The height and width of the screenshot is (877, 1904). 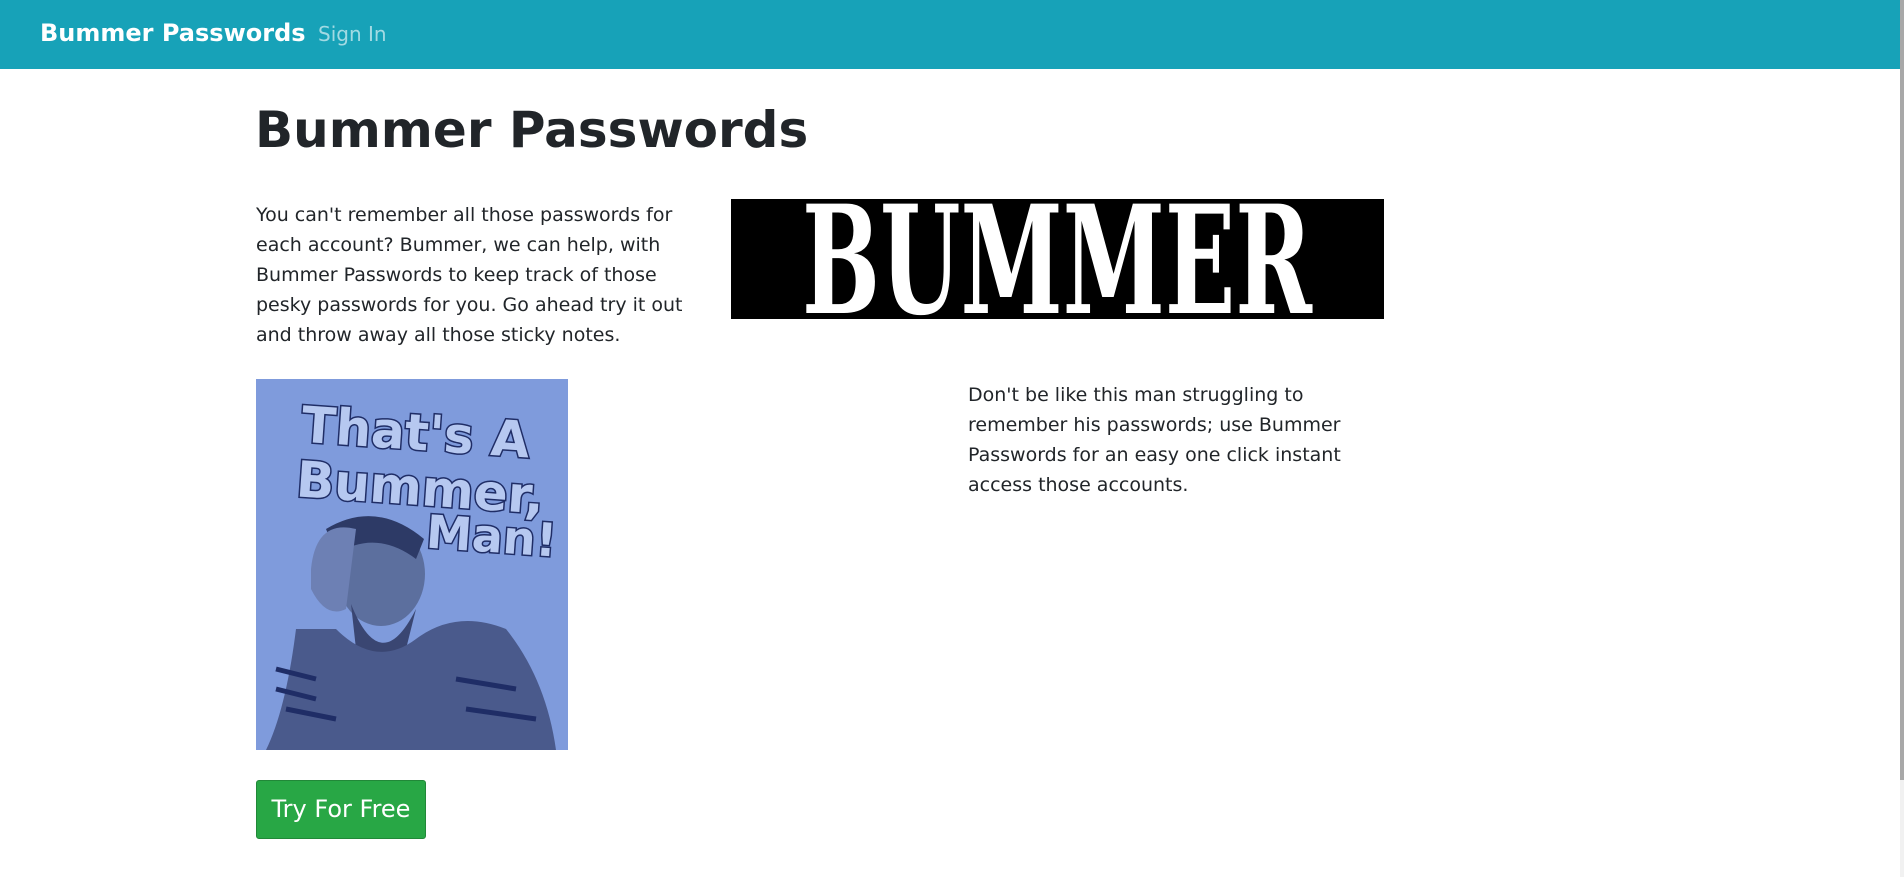 I want to click on bummer-logo-text: BUMMER, so click(x=1057, y=259).